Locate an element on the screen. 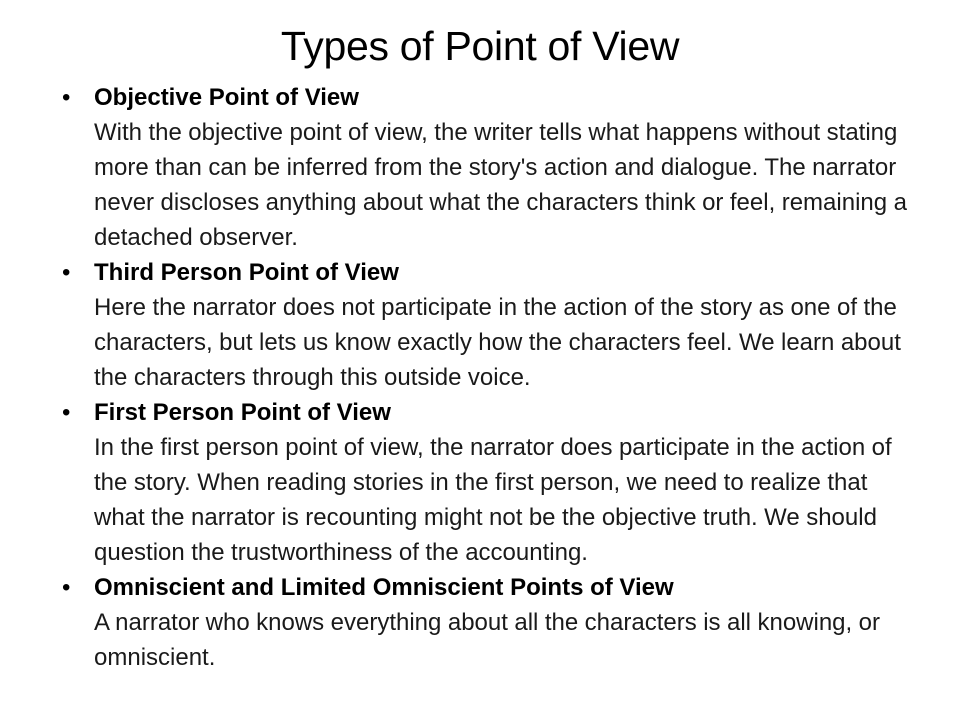 The width and height of the screenshot is (960, 720). bullet-heading: Objective Point of View is located at coordinates (226, 97).